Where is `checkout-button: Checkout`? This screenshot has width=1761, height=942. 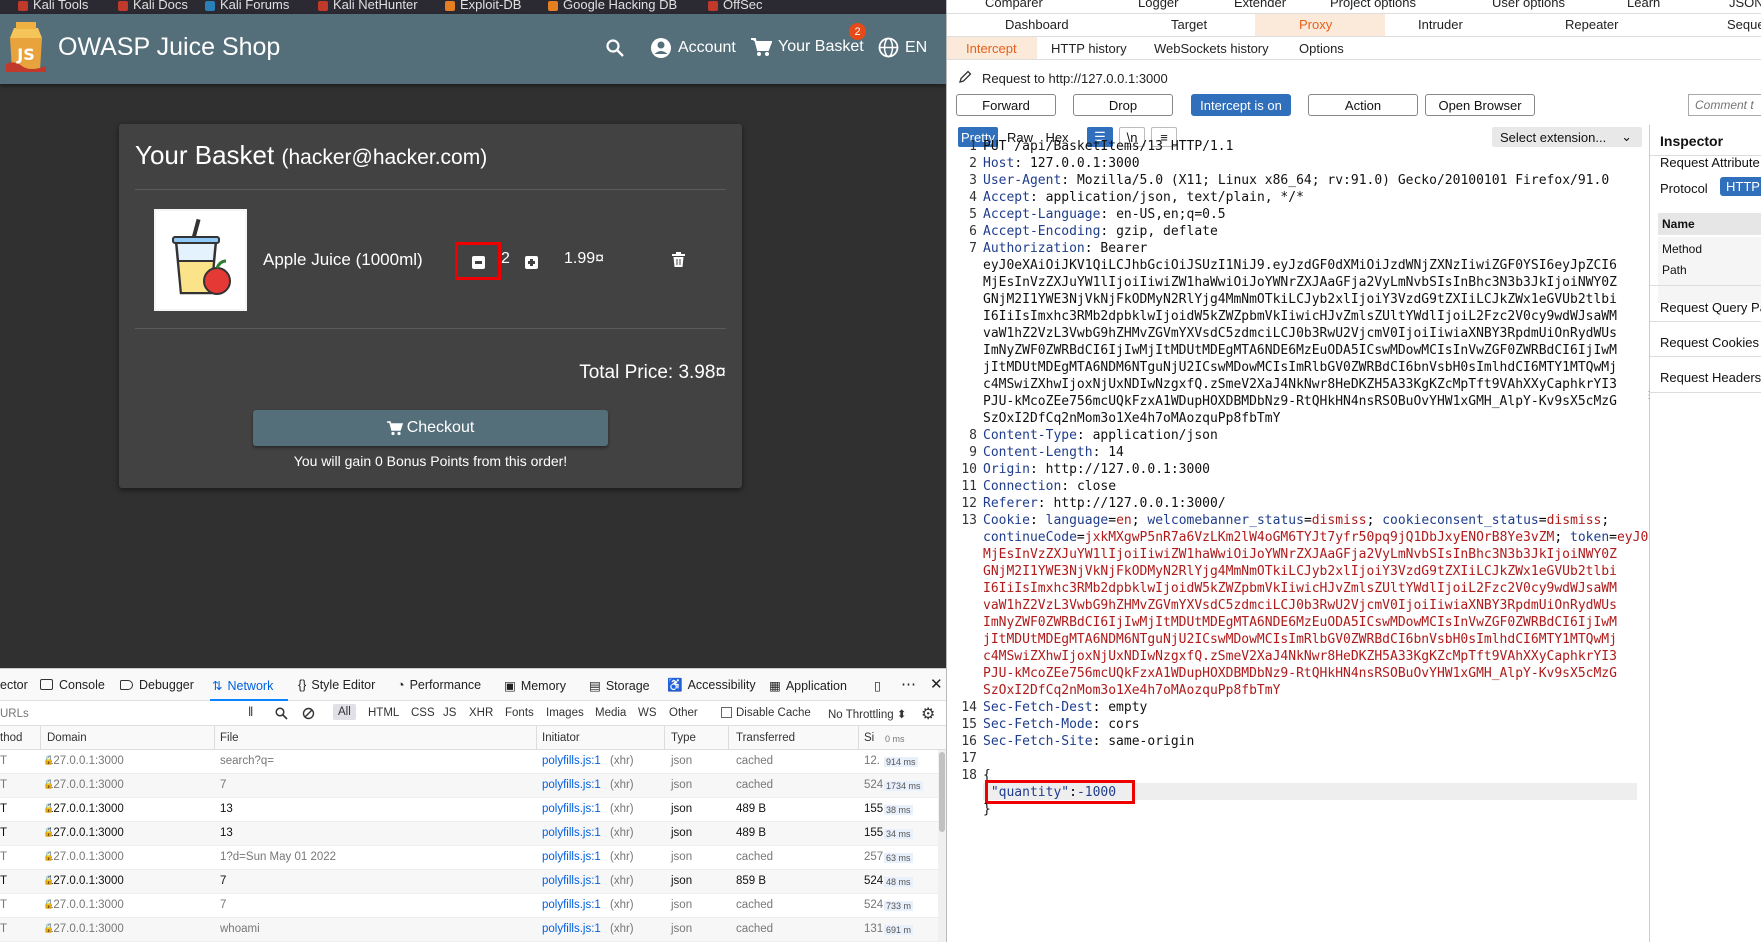
checkout-button: Checkout is located at coordinates (430, 428).